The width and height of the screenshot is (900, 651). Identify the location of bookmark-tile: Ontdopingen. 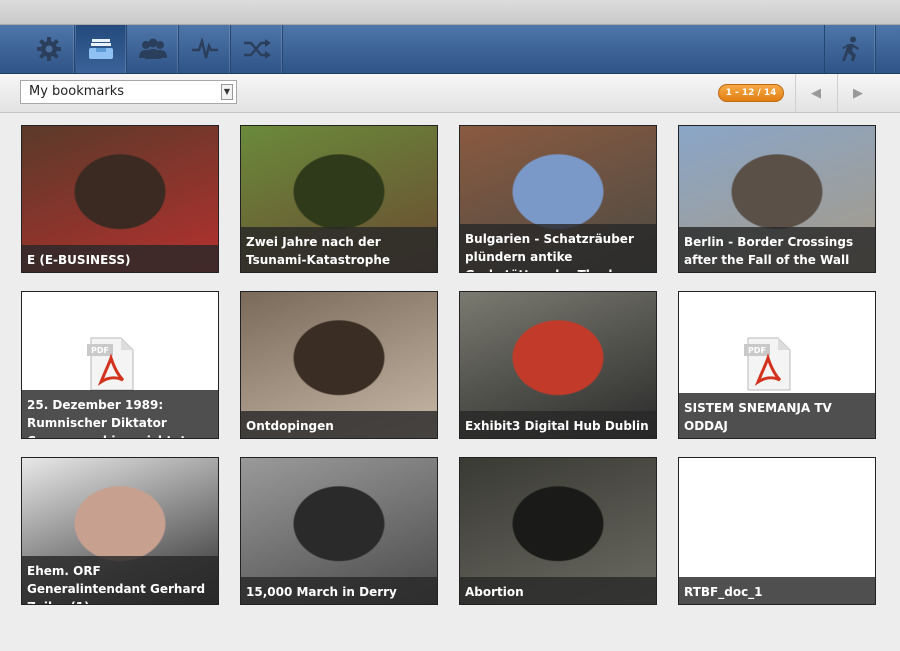
(339, 365).